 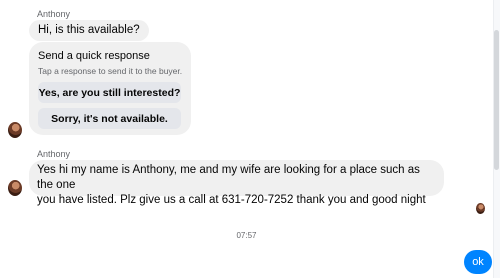 What do you see at coordinates (480, 208) in the screenshot?
I see `read-receipt-avatar` at bounding box center [480, 208].